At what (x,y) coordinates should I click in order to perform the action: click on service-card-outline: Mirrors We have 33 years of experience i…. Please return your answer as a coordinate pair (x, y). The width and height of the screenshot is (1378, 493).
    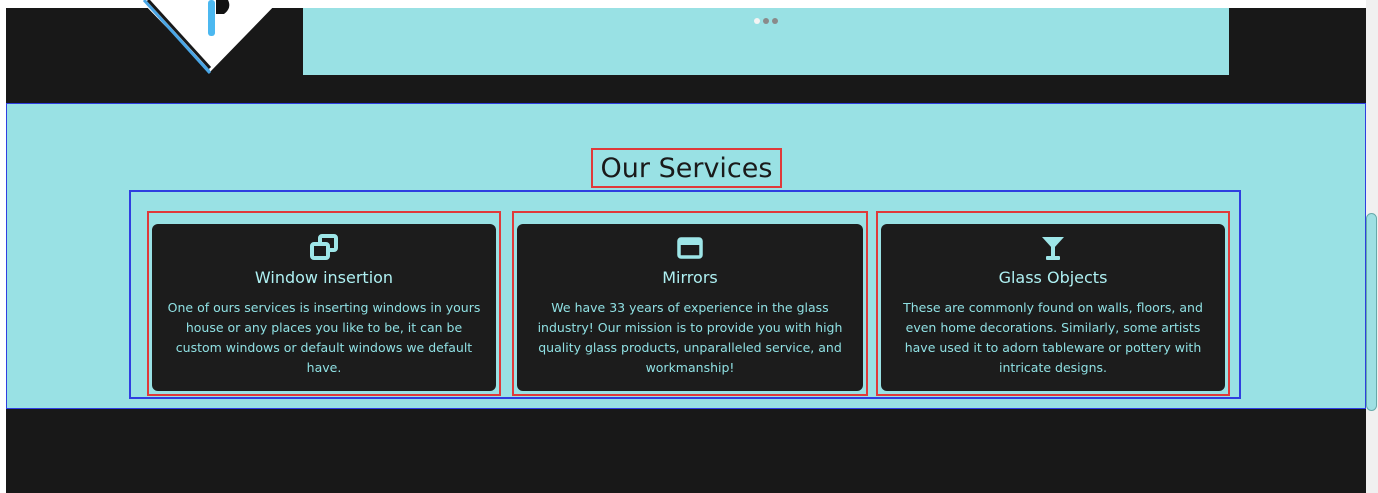
    Looking at the image, I should click on (690, 303).